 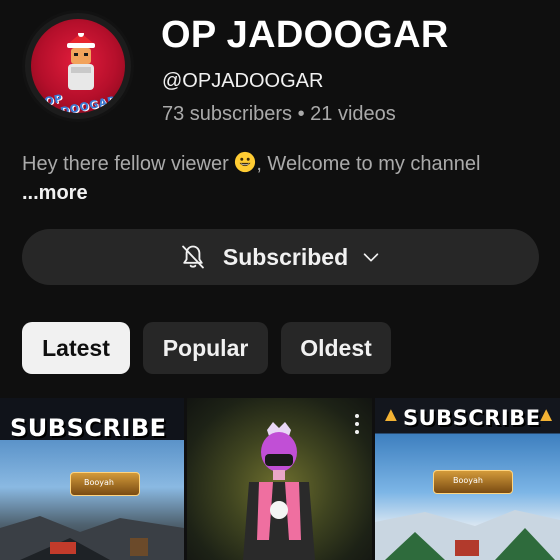 I want to click on description-text-part1: Hey there fellow viewer, so click(x=125, y=164).